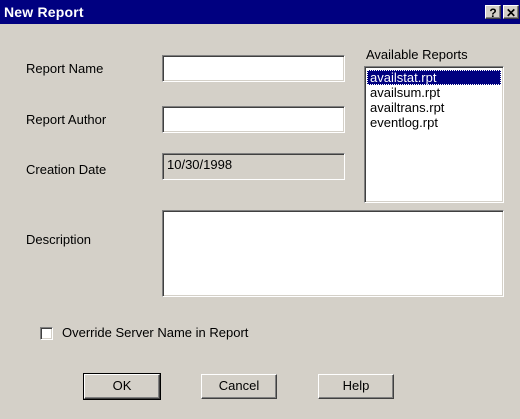 This screenshot has width=520, height=419. What do you see at coordinates (260, 12) in the screenshot?
I see `title-bar: New Report ? ✕` at bounding box center [260, 12].